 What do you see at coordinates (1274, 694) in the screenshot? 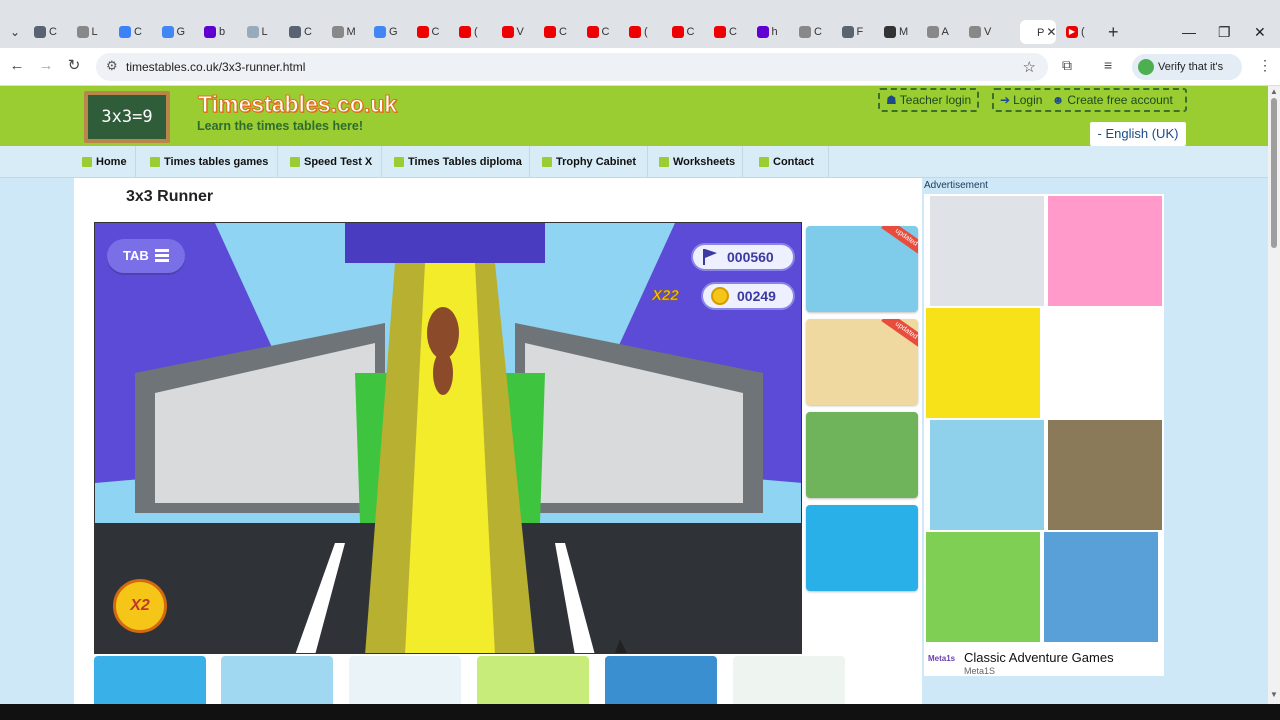
I see `scroll-down-icon: ▼` at bounding box center [1274, 694].